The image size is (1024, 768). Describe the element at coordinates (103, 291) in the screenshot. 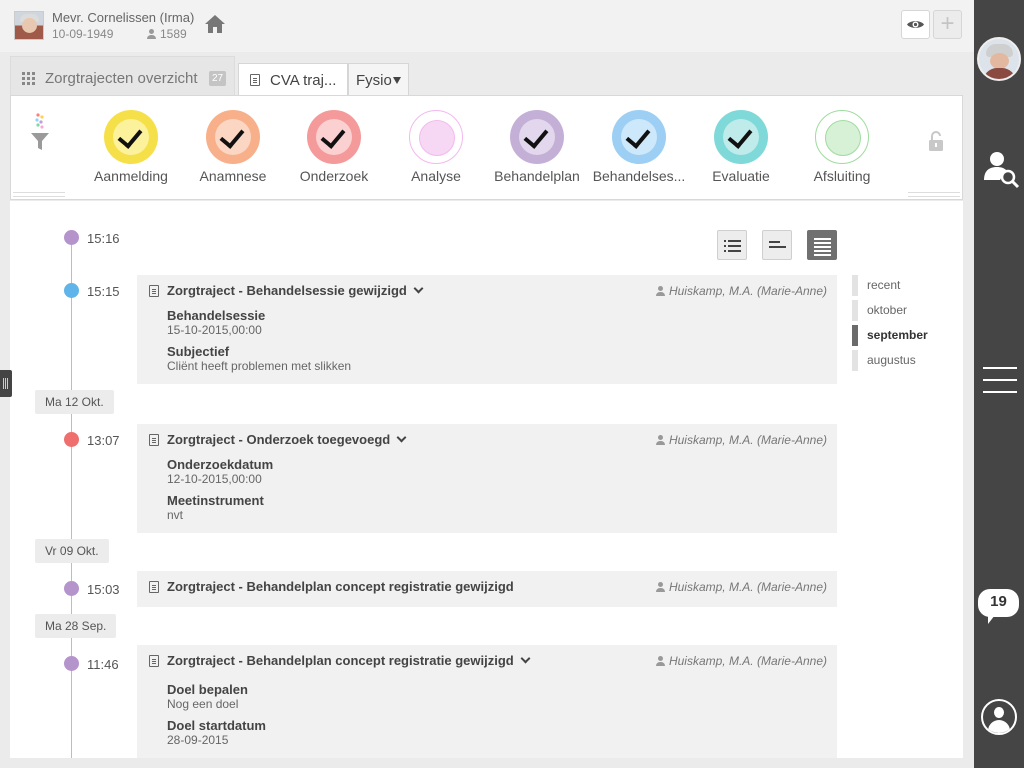

I see `timeline-time: 15:15` at that location.